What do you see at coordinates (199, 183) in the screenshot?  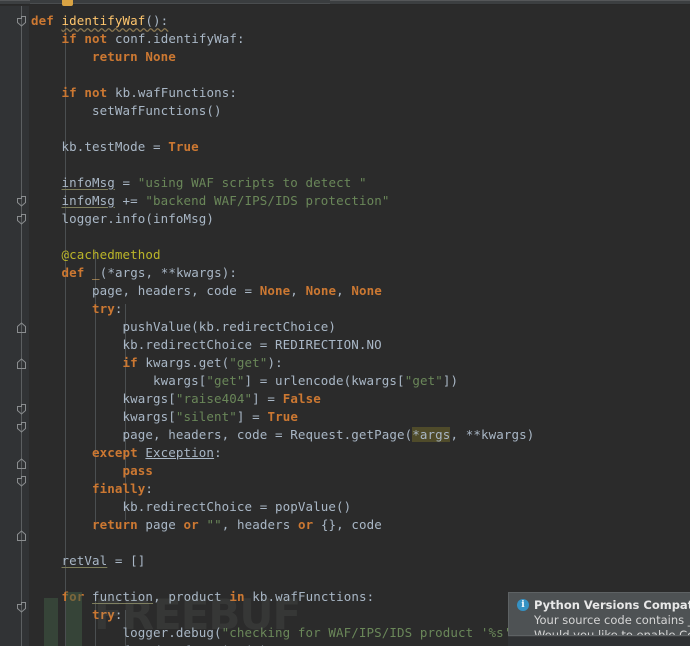 I see `code-line: infoMsg = "using WAF scripts to detect "` at bounding box center [199, 183].